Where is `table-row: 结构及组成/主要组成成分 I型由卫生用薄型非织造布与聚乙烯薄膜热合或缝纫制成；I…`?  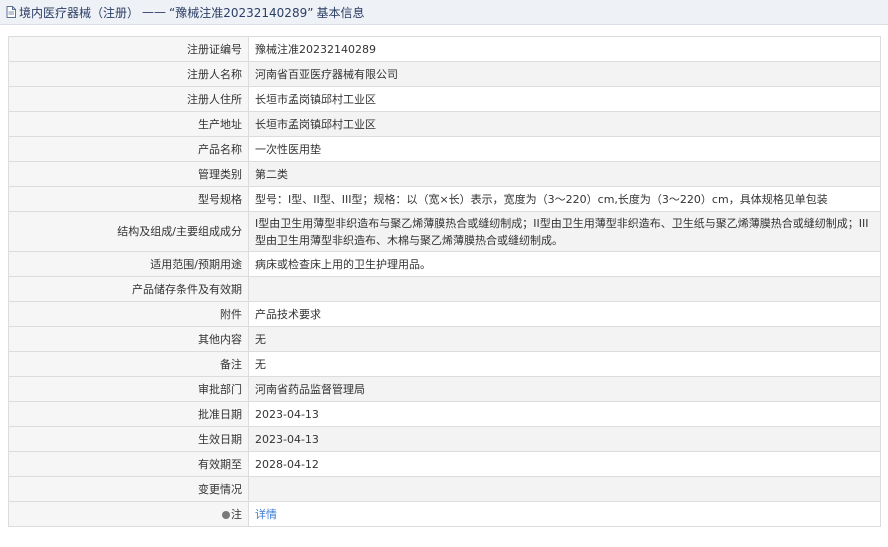 table-row: 结构及组成/主要组成成分 I型由卫生用薄型非织造布与聚乙烯薄膜热合或缝纫制成；I… is located at coordinates (444, 231).